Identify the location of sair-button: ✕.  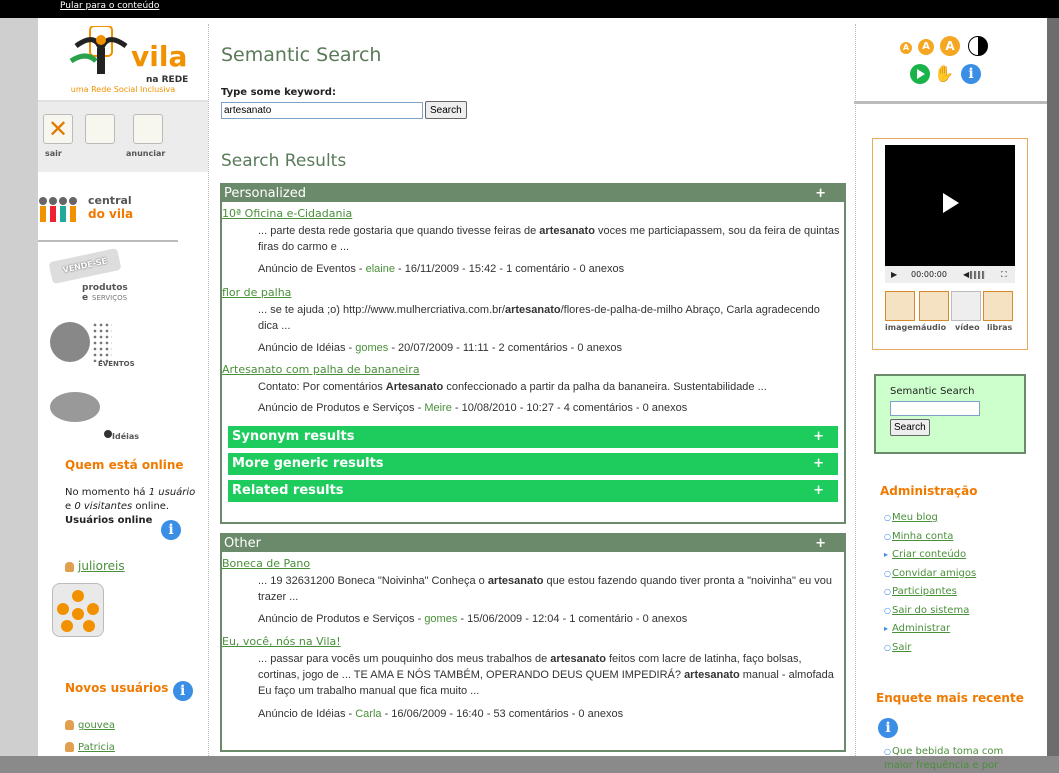
(58, 129).